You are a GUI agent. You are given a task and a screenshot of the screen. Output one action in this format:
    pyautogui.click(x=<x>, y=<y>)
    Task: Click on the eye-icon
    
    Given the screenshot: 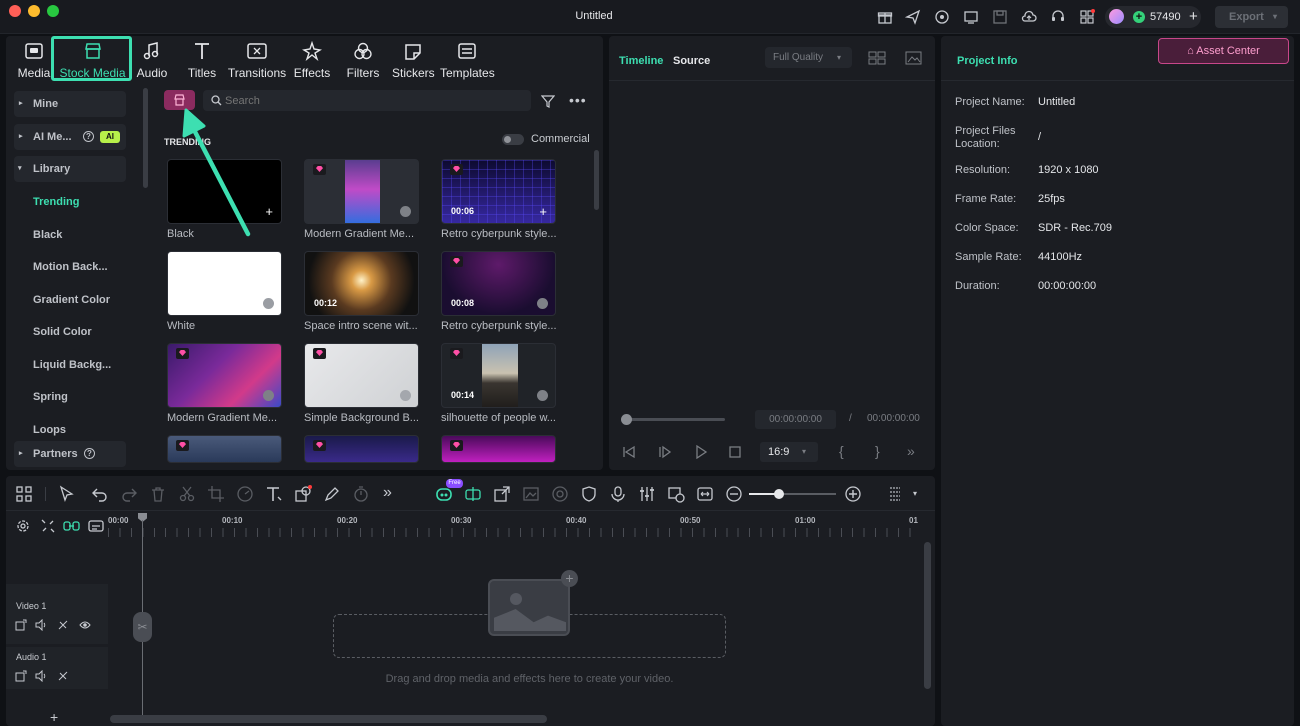 What is the action you would take?
    pyautogui.click(x=85, y=625)
    